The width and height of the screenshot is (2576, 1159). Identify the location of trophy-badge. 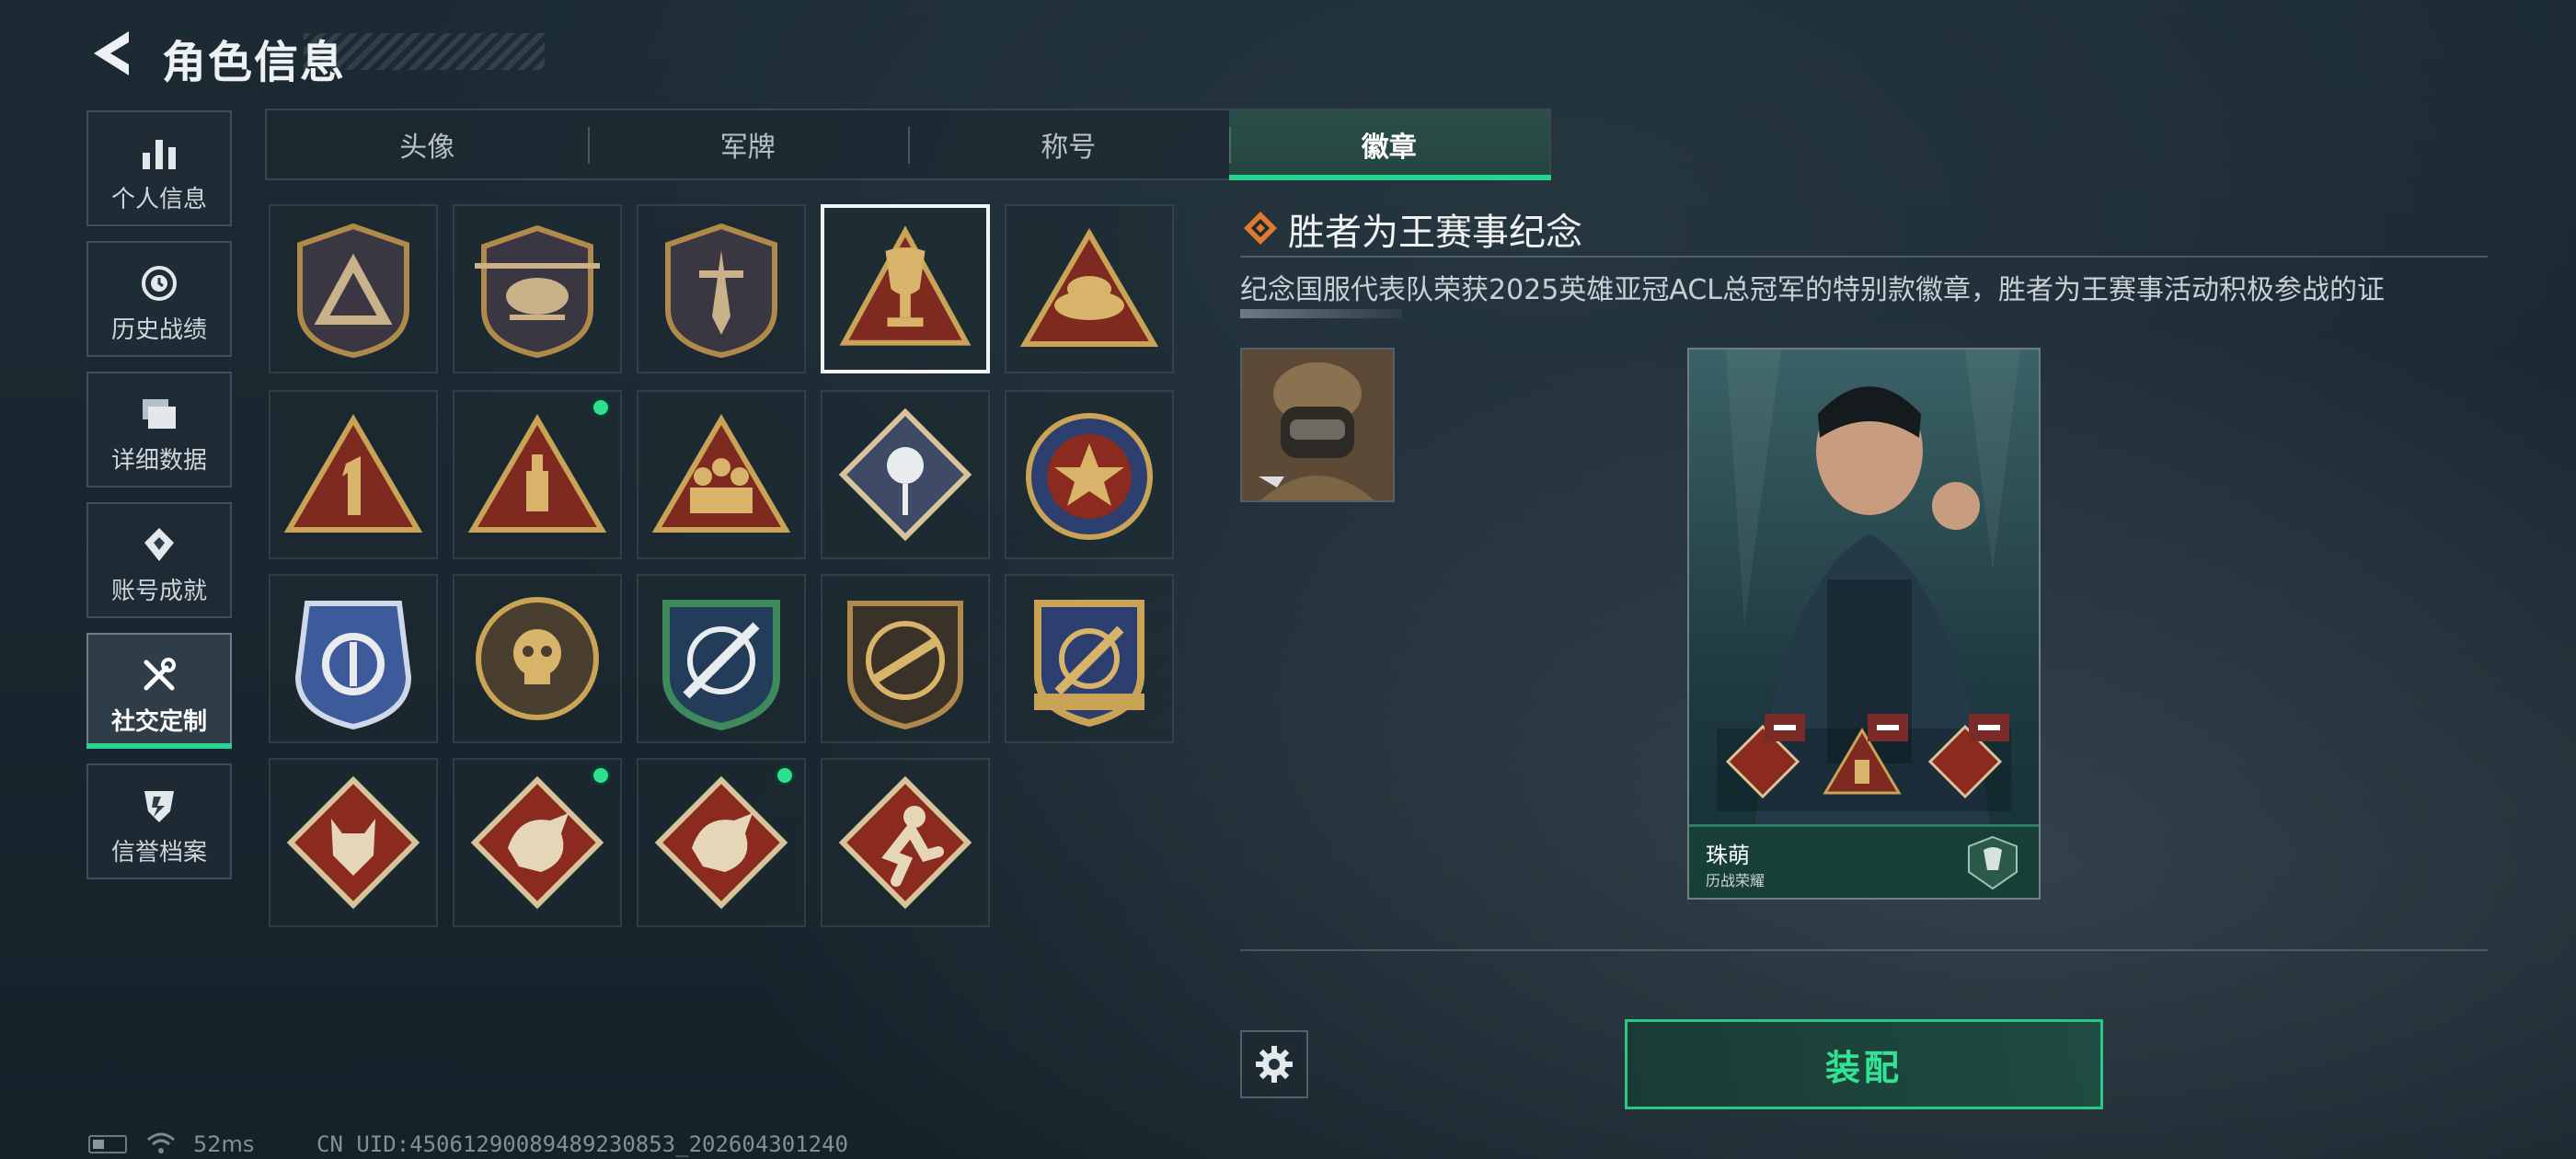
(905, 285).